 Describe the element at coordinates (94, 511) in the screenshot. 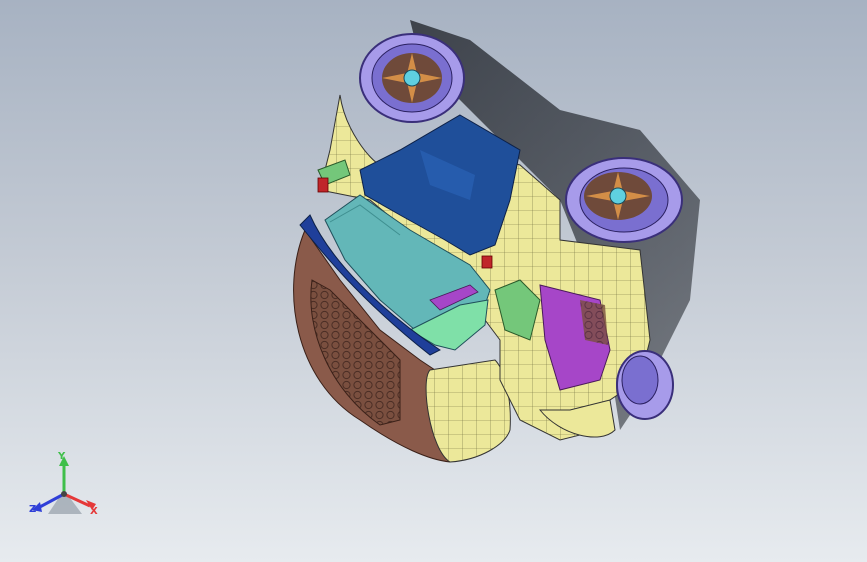

I see `x-axis-label: X` at that location.